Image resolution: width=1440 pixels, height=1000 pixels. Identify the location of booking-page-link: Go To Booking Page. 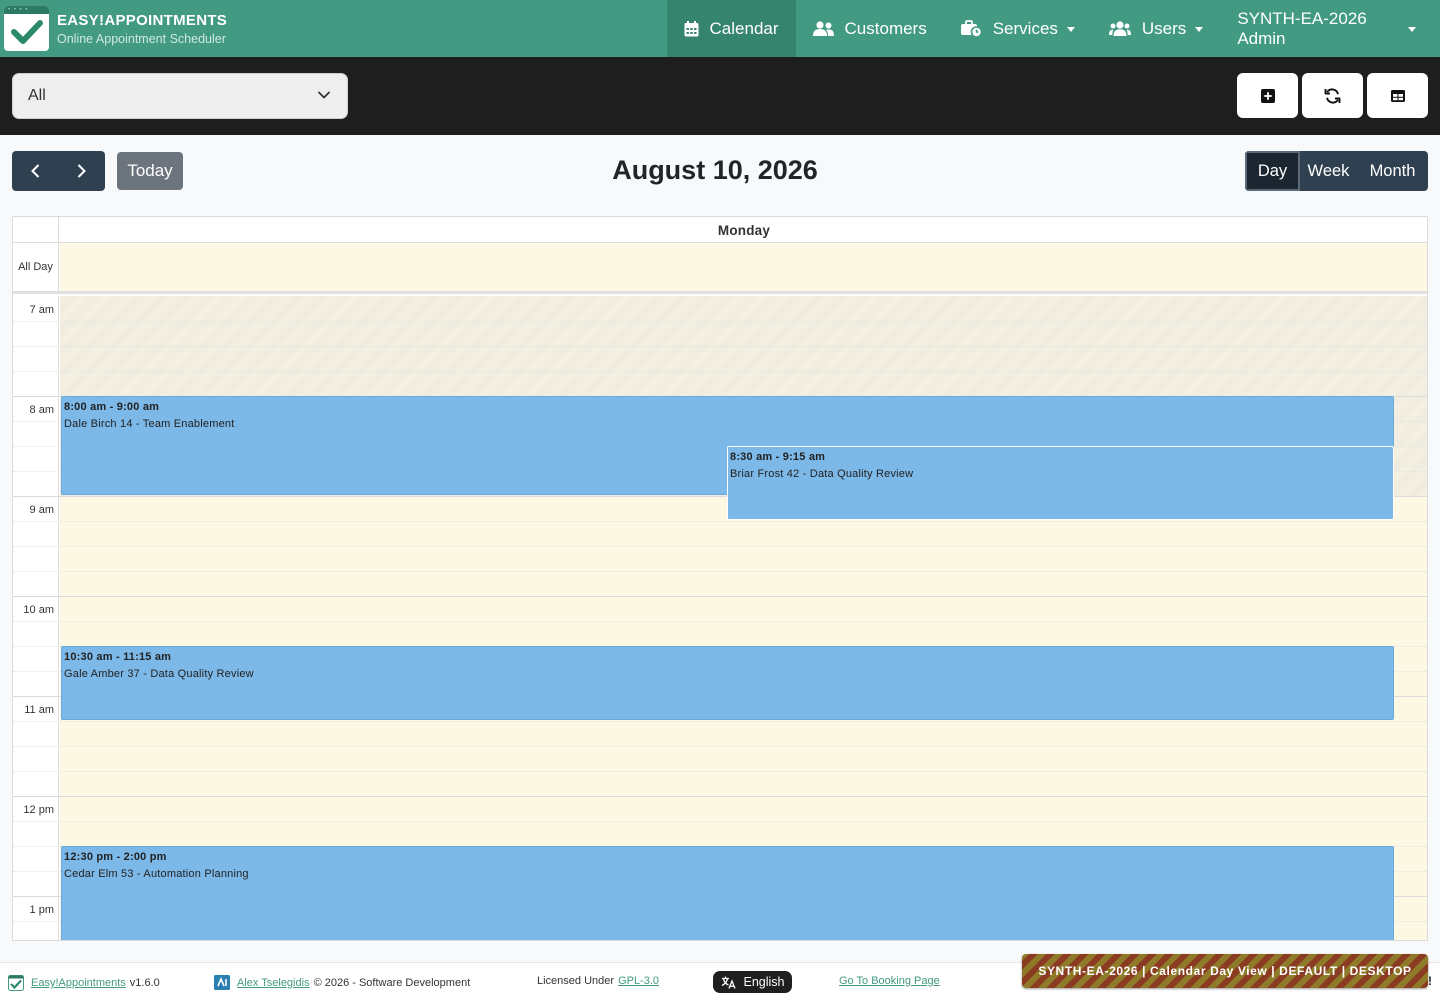
(889, 981).